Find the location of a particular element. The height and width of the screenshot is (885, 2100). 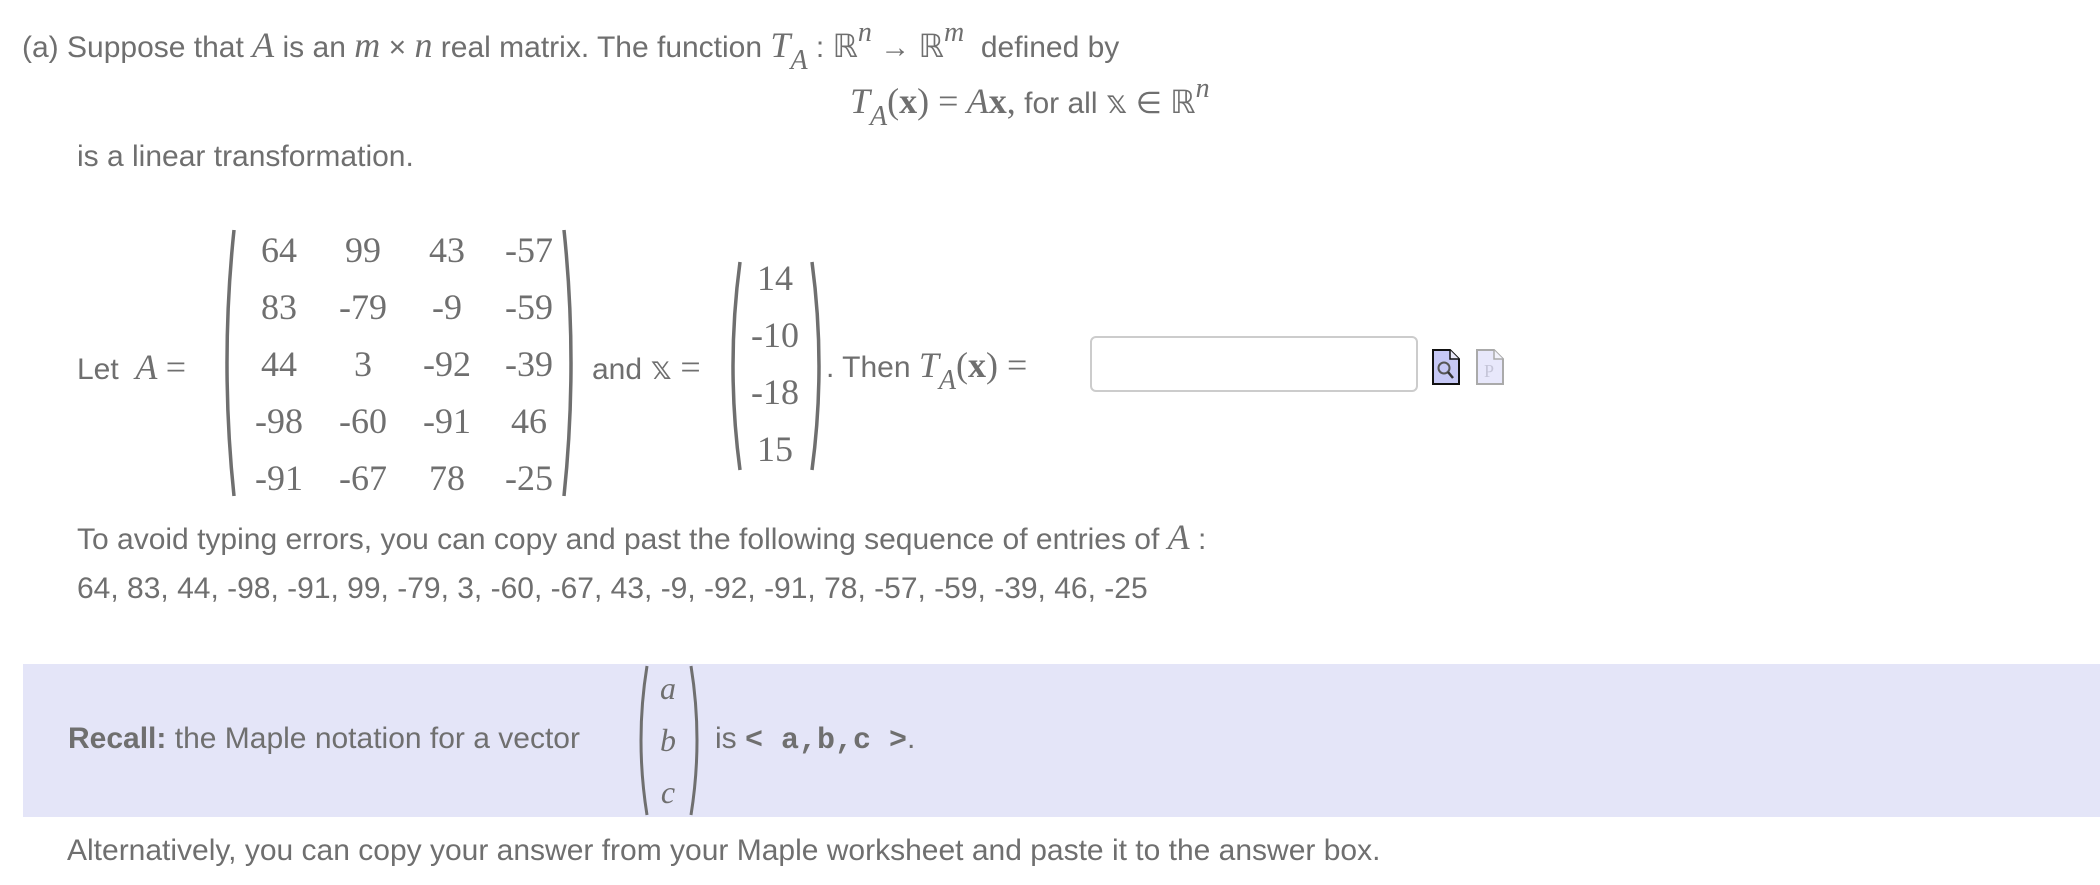

matrix-a-cell: 43 is located at coordinates (447, 250).